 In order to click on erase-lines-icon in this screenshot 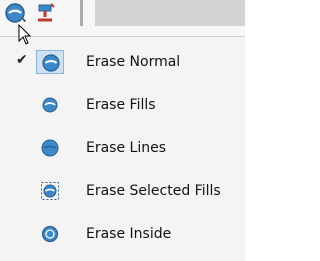, I will do `click(50, 148)`.